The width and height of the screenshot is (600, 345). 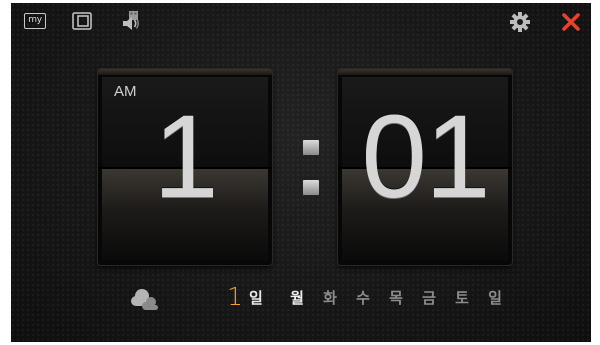 What do you see at coordinates (571, 22) in the screenshot?
I see `close-icon` at bounding box center [571, 22].